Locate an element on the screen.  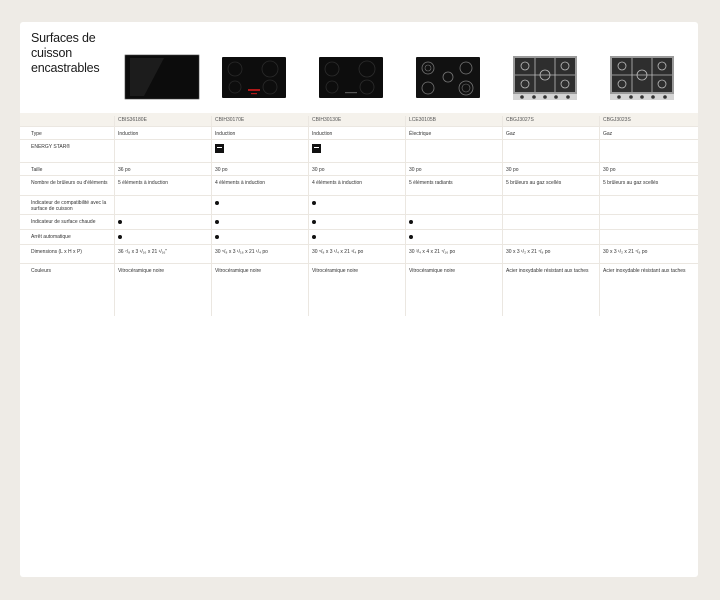
page-title: Surfaces de cuisson encastrables is located at coordinates (65, 53).